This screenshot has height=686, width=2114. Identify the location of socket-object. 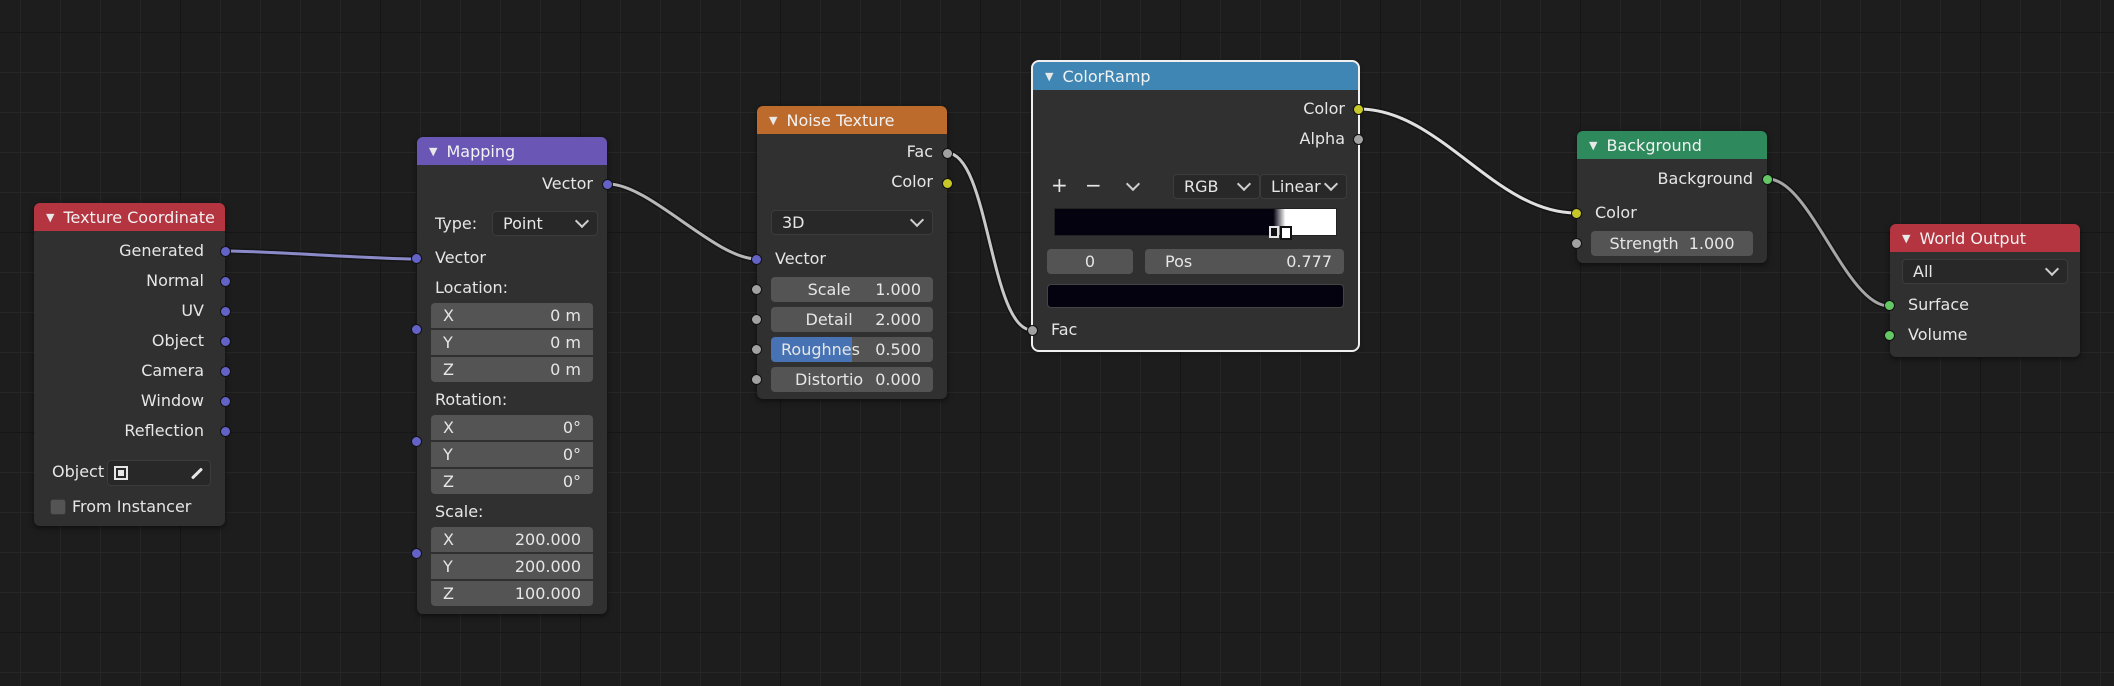
(225, 341).